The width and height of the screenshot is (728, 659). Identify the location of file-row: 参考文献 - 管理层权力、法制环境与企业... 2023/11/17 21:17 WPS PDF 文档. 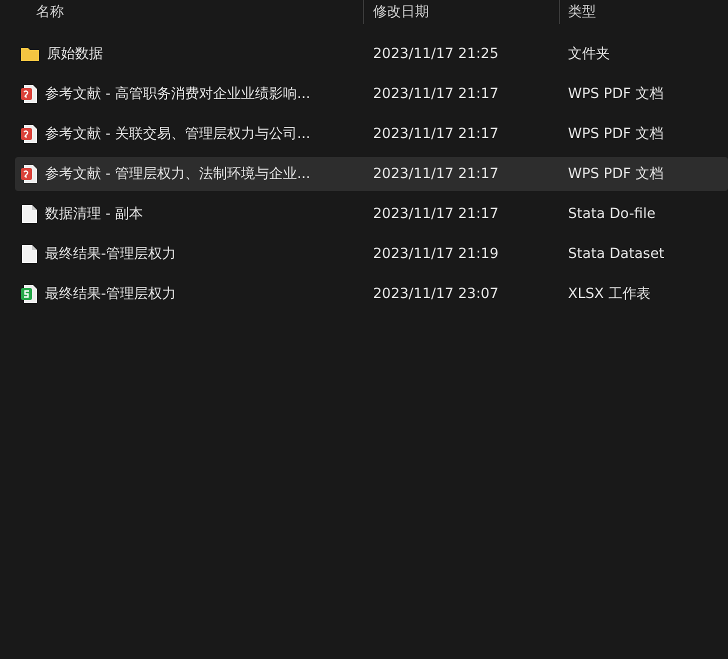
(371, 174).